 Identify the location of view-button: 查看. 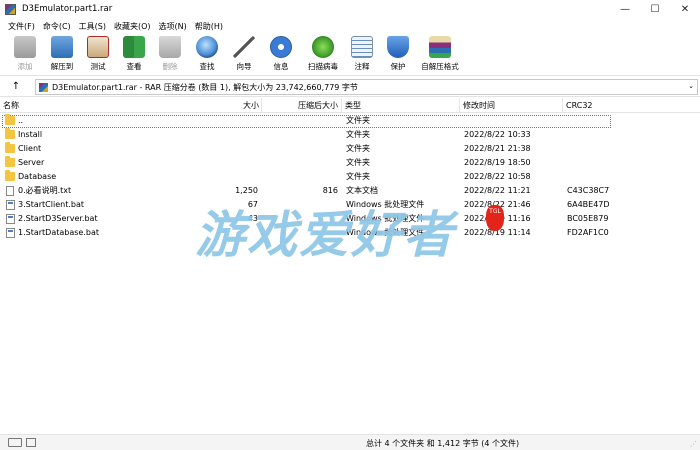
(134, 55).